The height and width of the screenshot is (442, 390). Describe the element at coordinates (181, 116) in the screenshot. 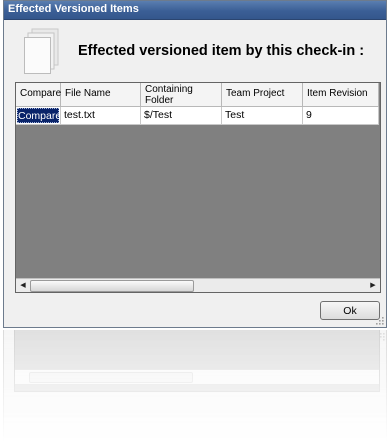

I see `containing-folder-cell: $/Test` at that location.